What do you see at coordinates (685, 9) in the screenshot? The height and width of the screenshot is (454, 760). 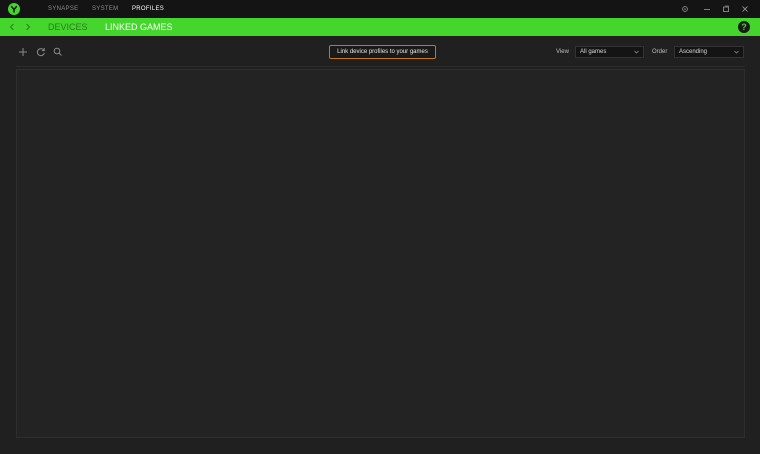 I see `settings-gear-icon` at bounding box center [685, 9].